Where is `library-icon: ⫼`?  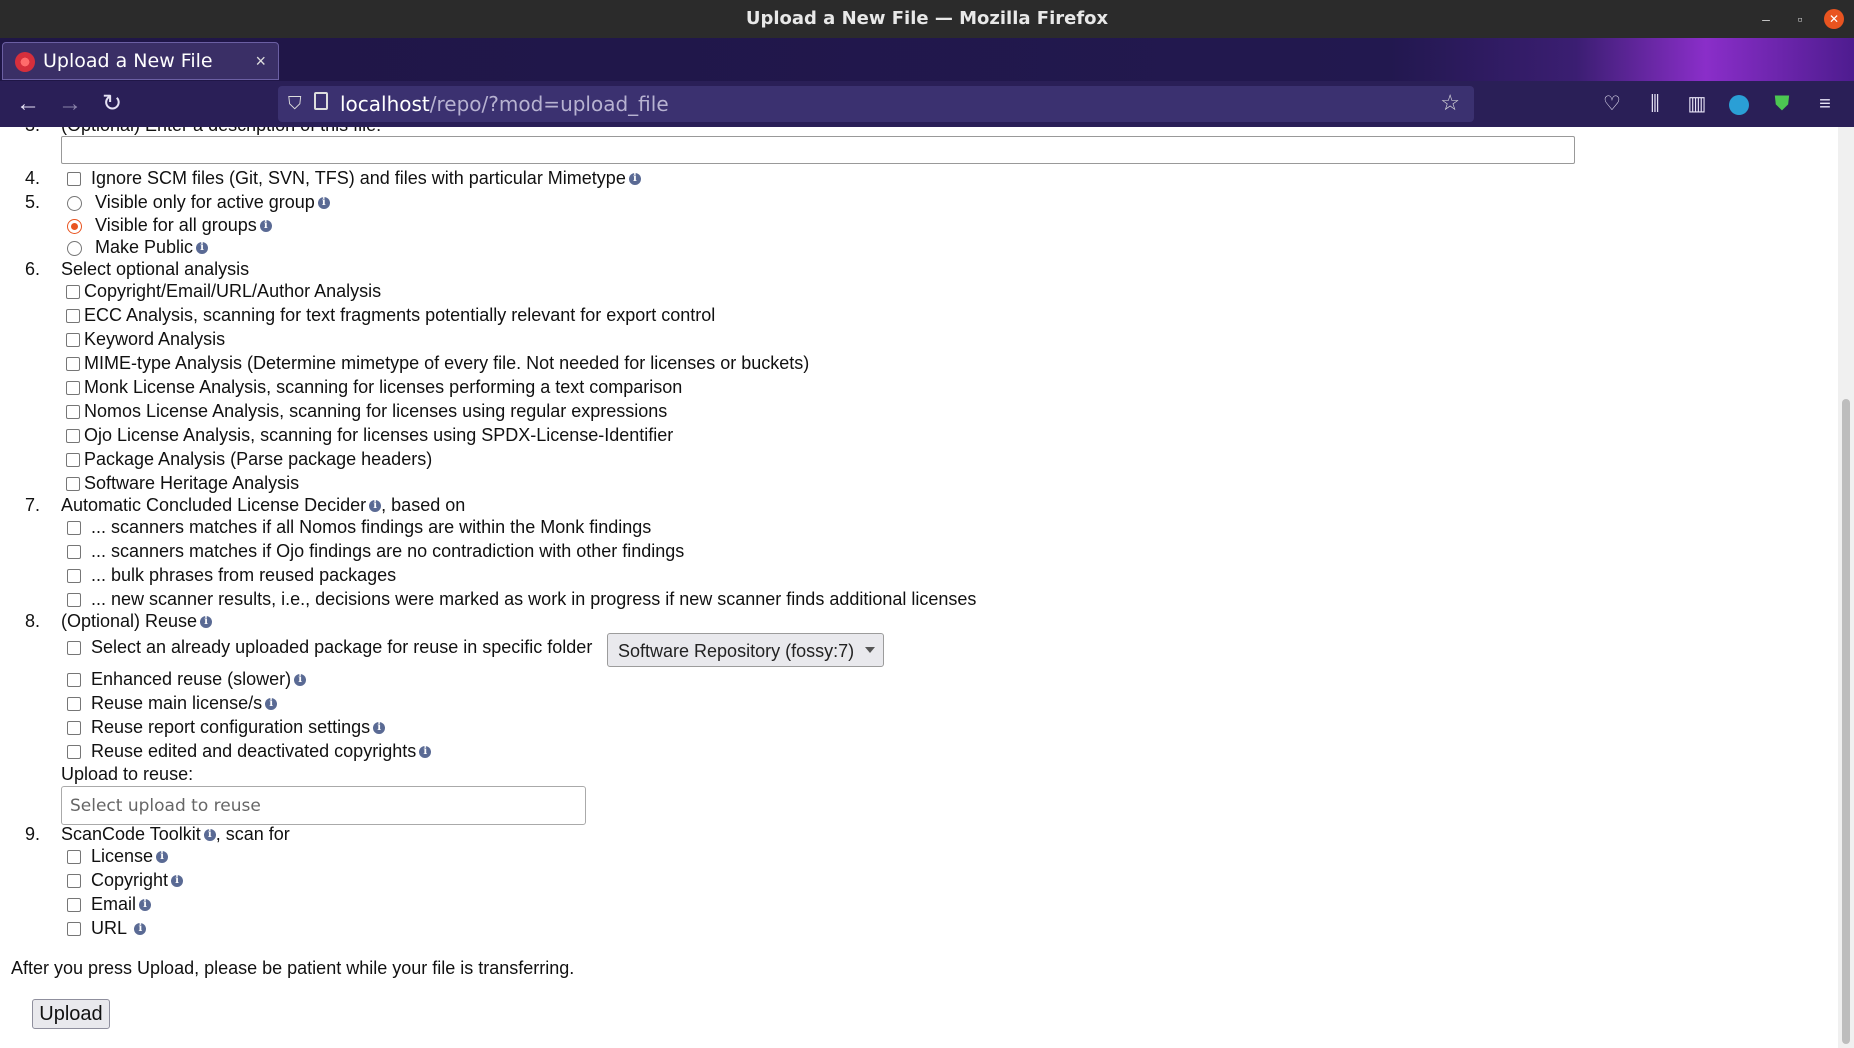 library-icon: ⫼ is located at coordinates (1655, 104).